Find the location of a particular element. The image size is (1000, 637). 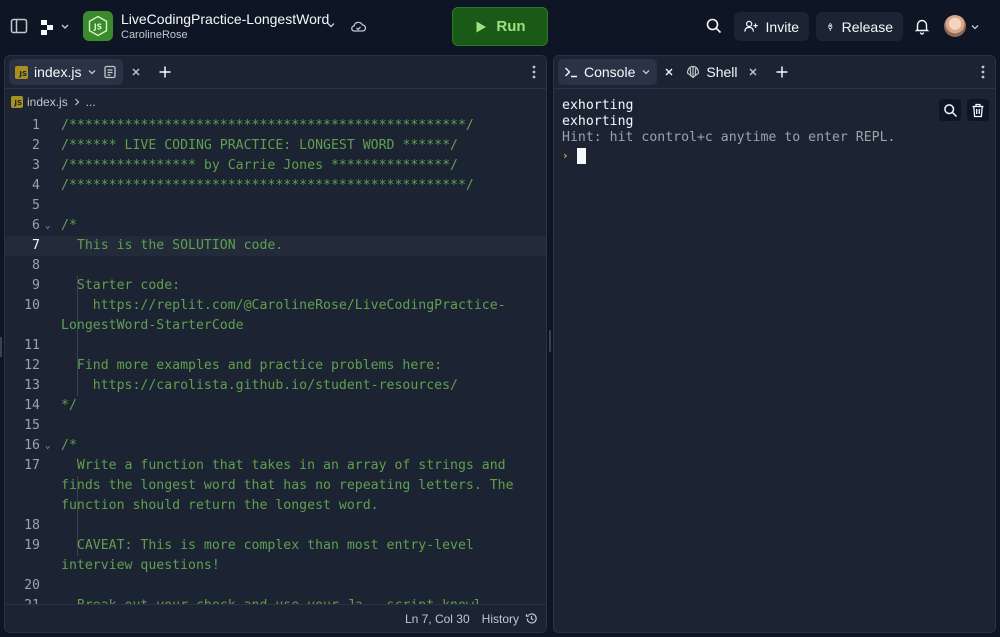

line-number: 18 is located at coordinates (32, 525).